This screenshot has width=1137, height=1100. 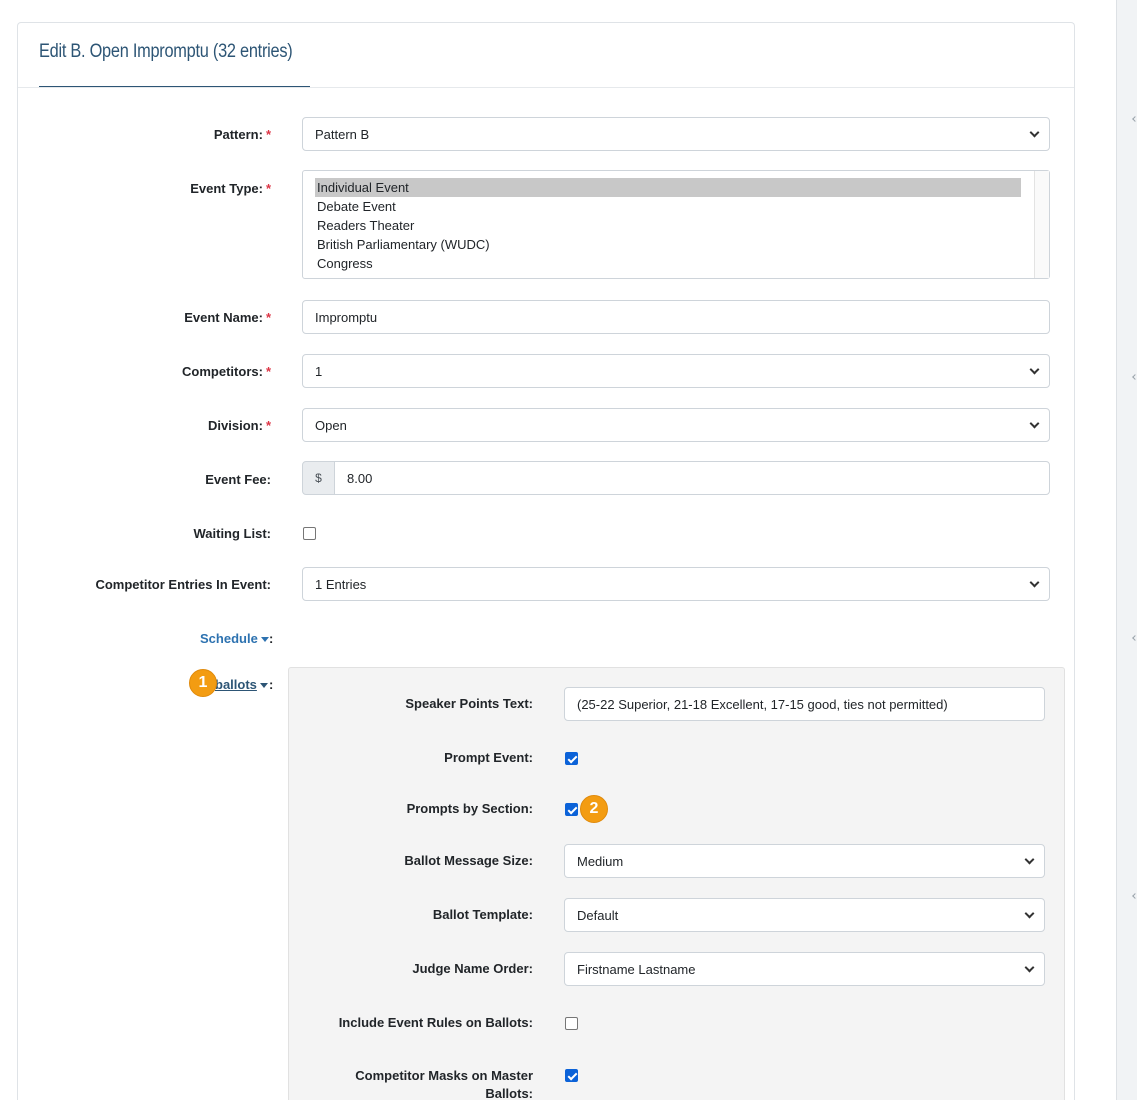 I want to click on event-type-label: Event Type: *, so click(x=230, y=188).